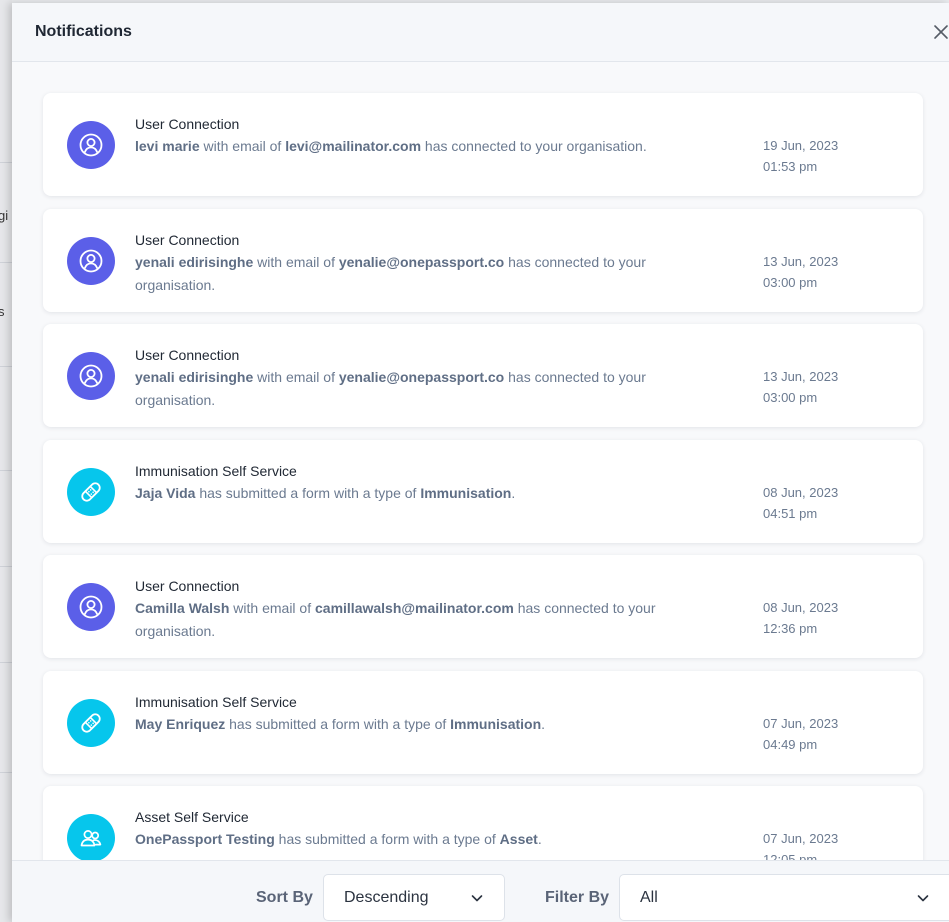  I want to click on notification-time: 04:49 pm, so click(790, 744).